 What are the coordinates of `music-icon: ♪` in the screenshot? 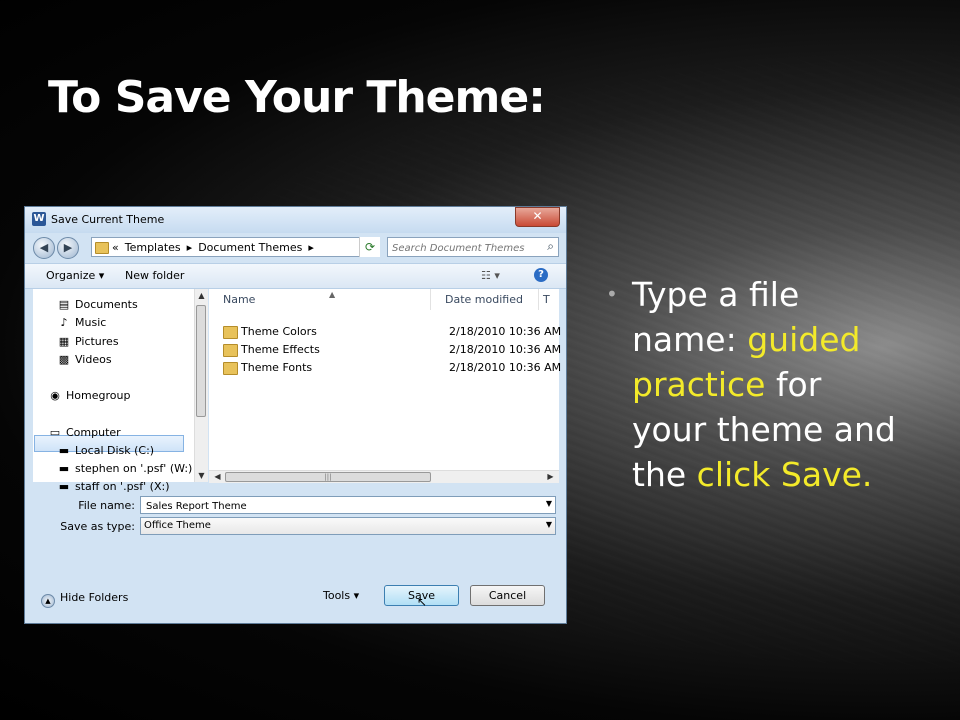 It's located at (64, 322).